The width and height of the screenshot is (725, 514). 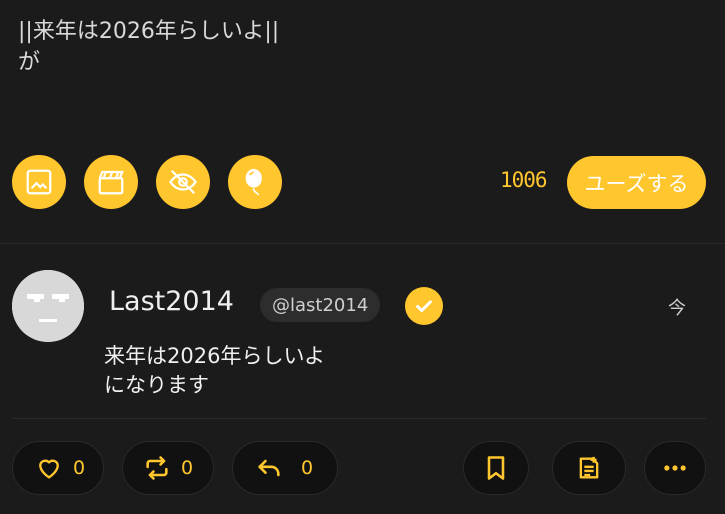 I want to click on more-horizontal-icon, so click(x=675, y=468).